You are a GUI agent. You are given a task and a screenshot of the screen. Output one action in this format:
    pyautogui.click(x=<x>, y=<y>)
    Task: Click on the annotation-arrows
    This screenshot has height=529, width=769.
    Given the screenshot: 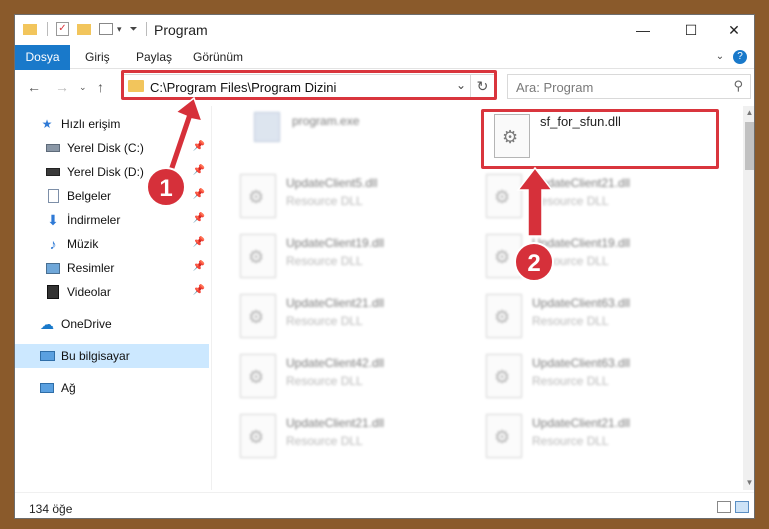 What is the action you would take?
    pyautogui.click(x=359, y=166)
    